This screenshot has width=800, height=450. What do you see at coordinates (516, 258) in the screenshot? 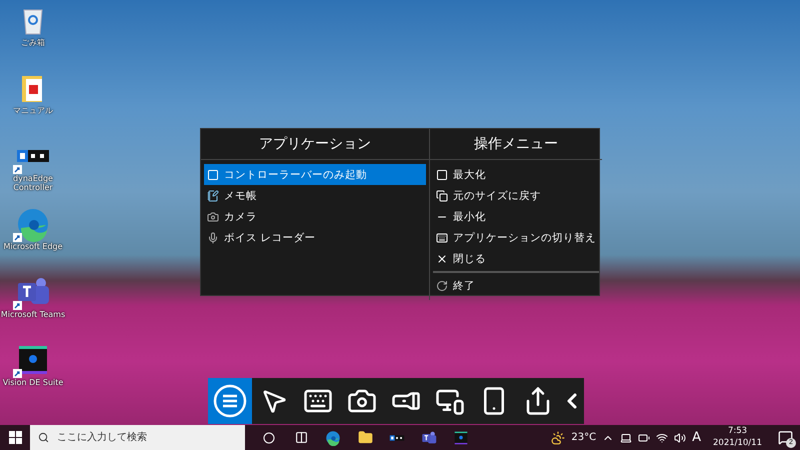
I see `menu-item: 閉じる` at bounding box center [516, 258].